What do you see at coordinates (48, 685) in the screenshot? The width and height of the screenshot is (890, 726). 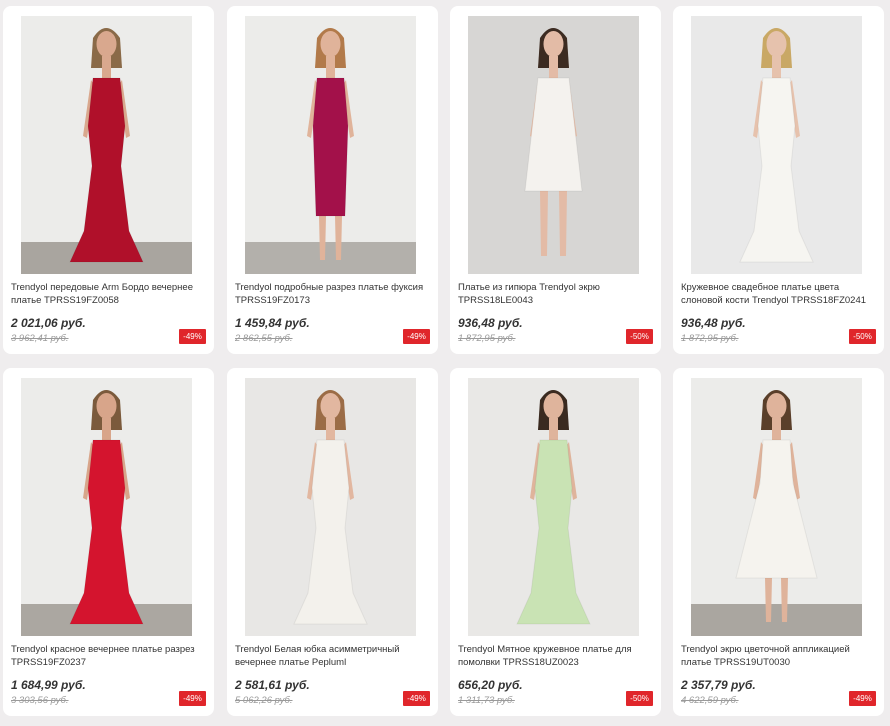 I see `product-price: 1 684,99 руб.` at bounding box center [48, 685].